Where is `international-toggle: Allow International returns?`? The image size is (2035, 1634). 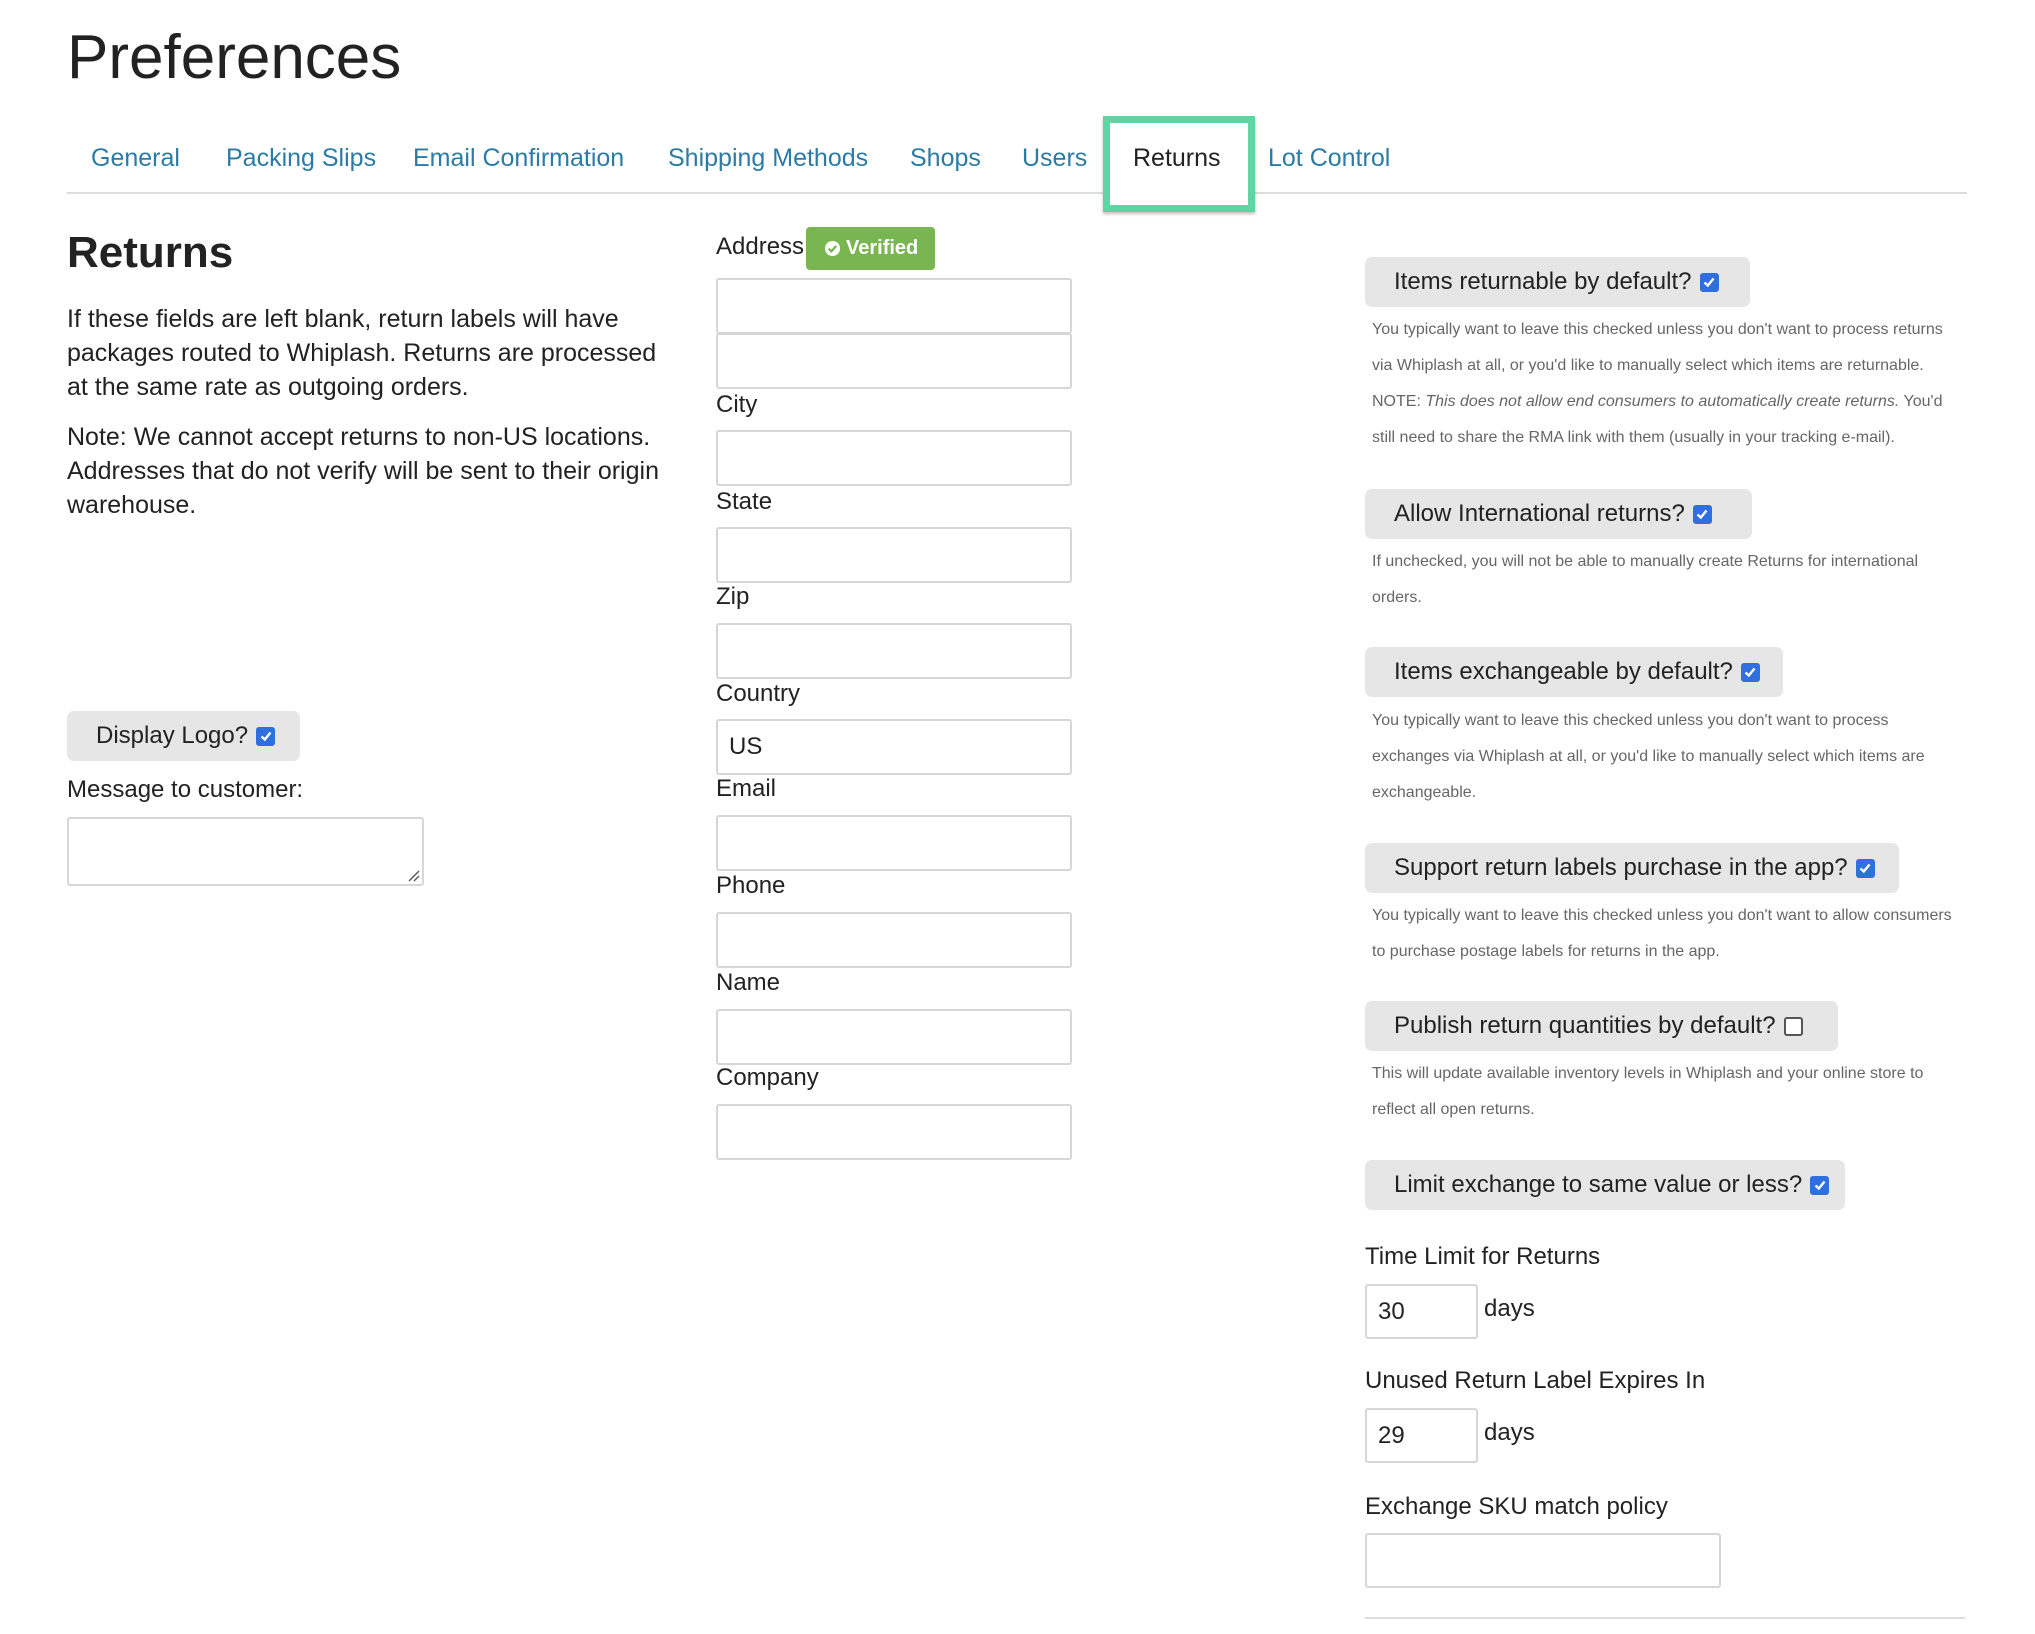
international-toggle: Allow International returns? is located at coordinates (1558, 514).